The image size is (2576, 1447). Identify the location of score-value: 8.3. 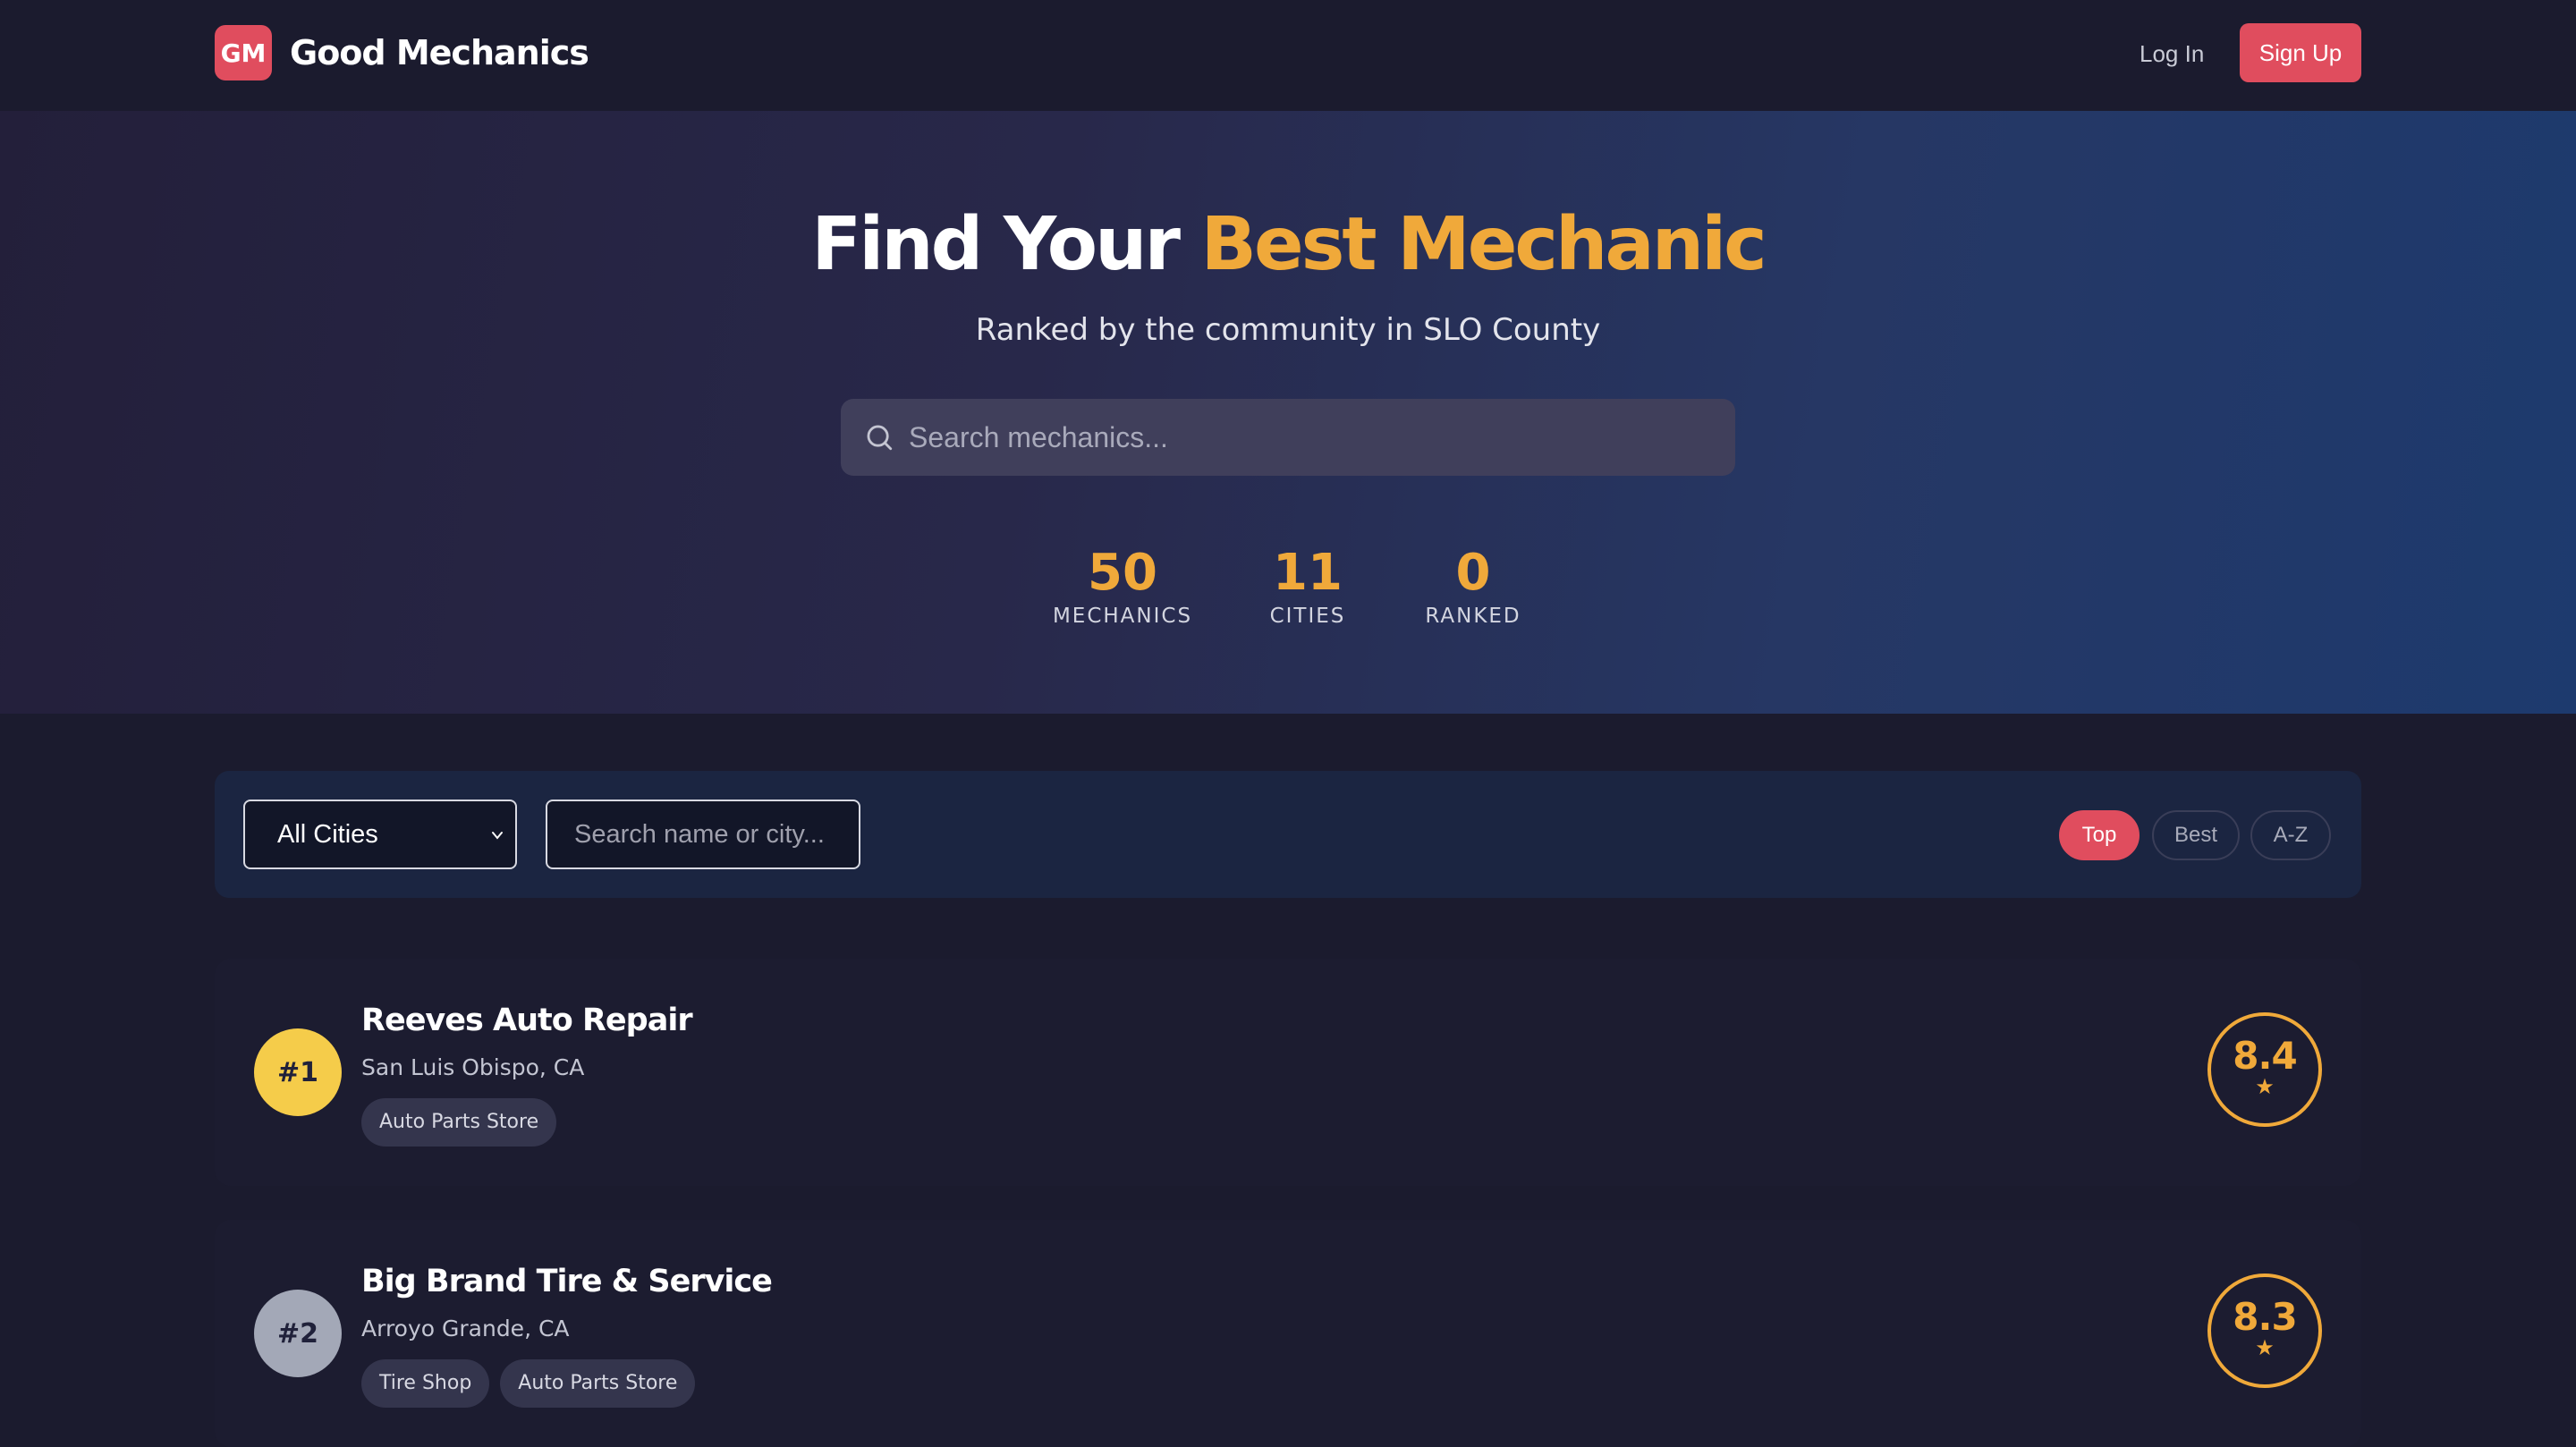
(2265, 1317).